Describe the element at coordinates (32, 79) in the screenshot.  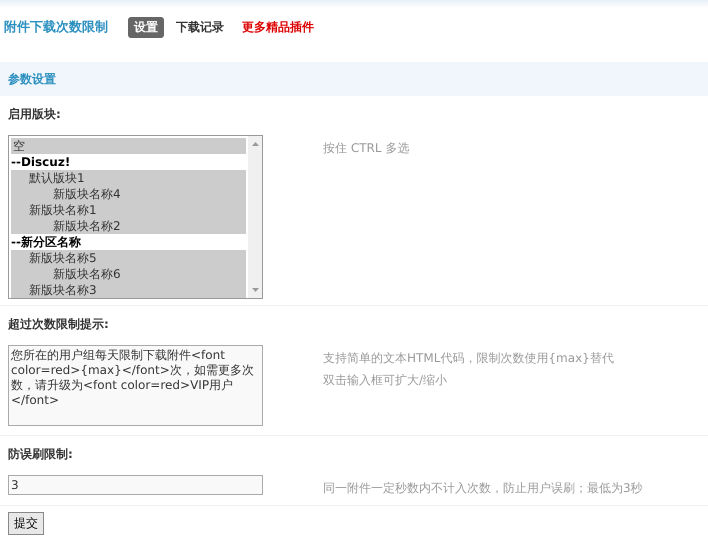
I see `section-title: 参数设置` at that location.